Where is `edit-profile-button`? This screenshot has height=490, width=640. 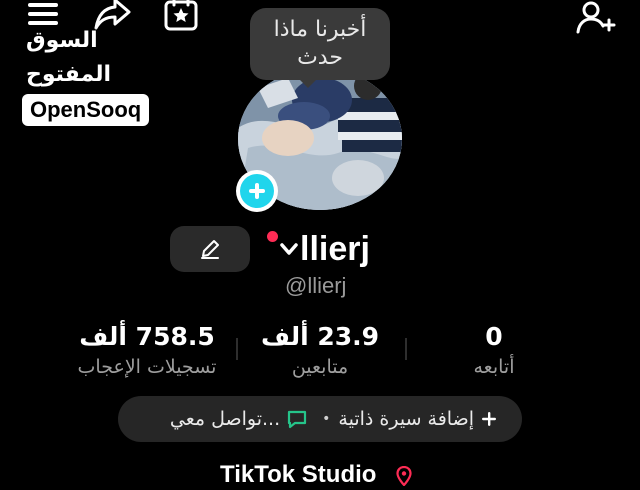
edit-profile-button is located at coordinates (210, 249).